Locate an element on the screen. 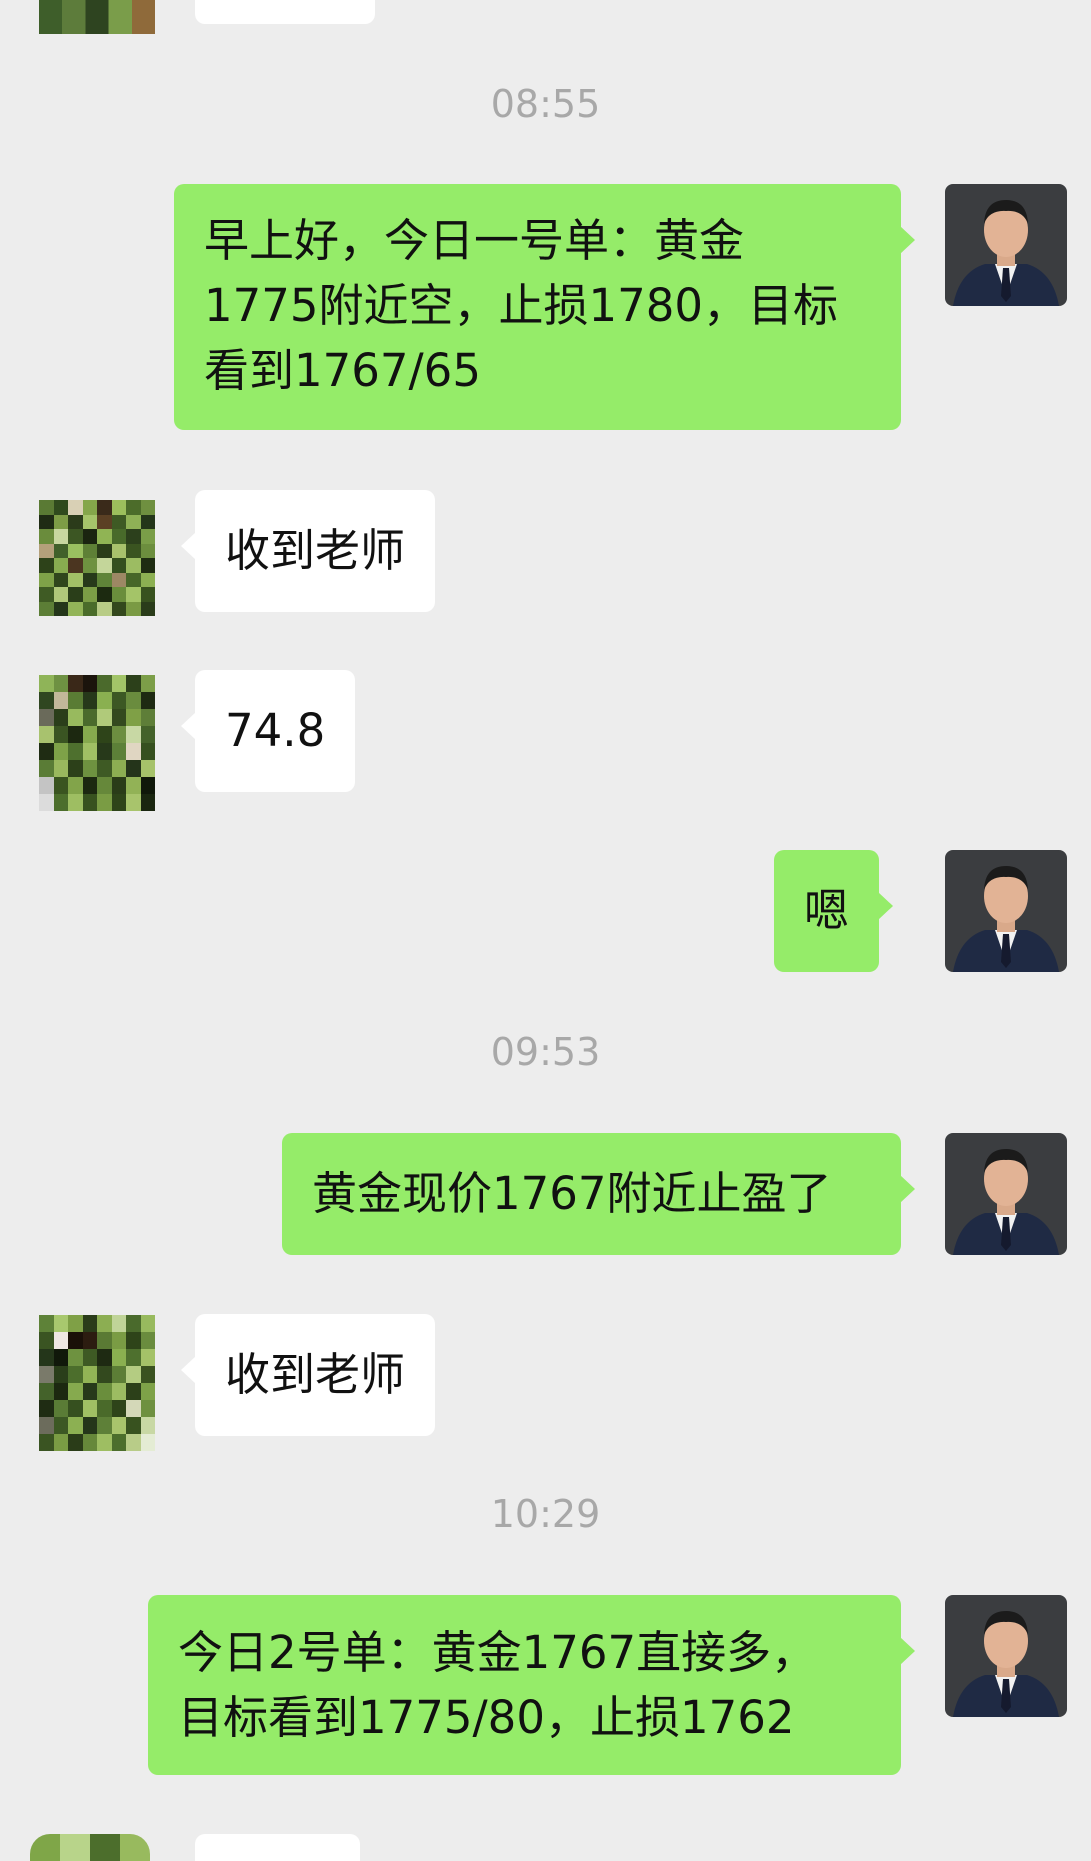 Image resolution: width=1091 pixels, height=1861 pixels. message-line: 1775附近空，止损1780，目标 is located at coordinates (521, 305).